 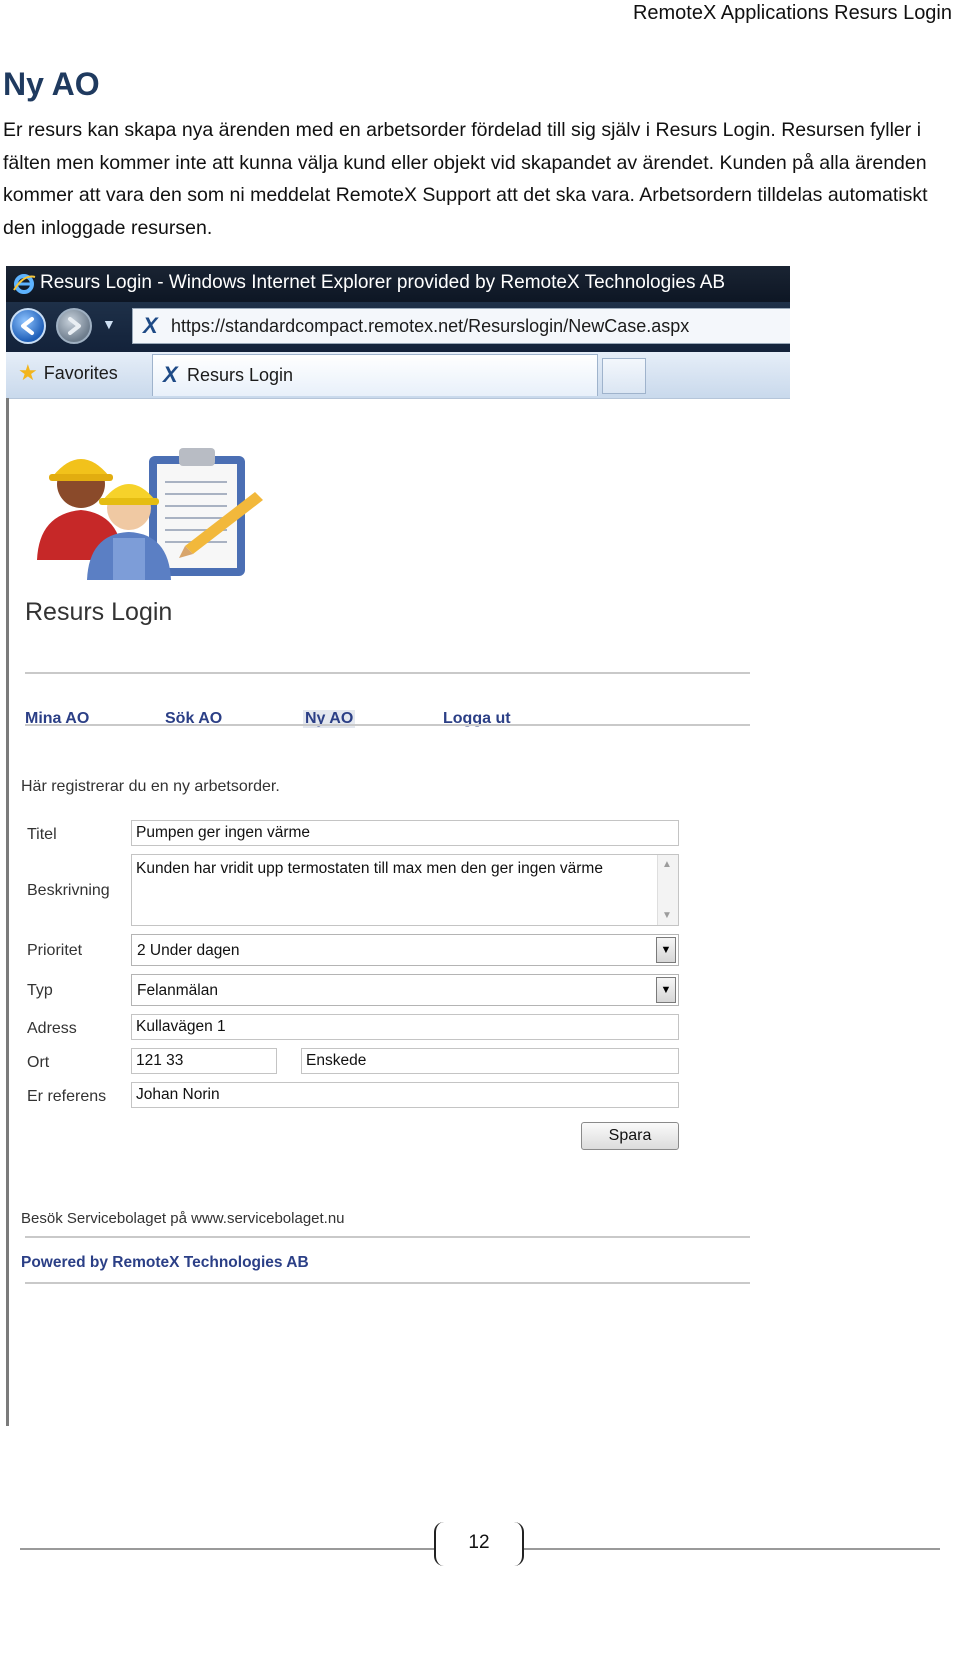 I want to click on ort-field: Enskede, so click(x=490, y=1061).